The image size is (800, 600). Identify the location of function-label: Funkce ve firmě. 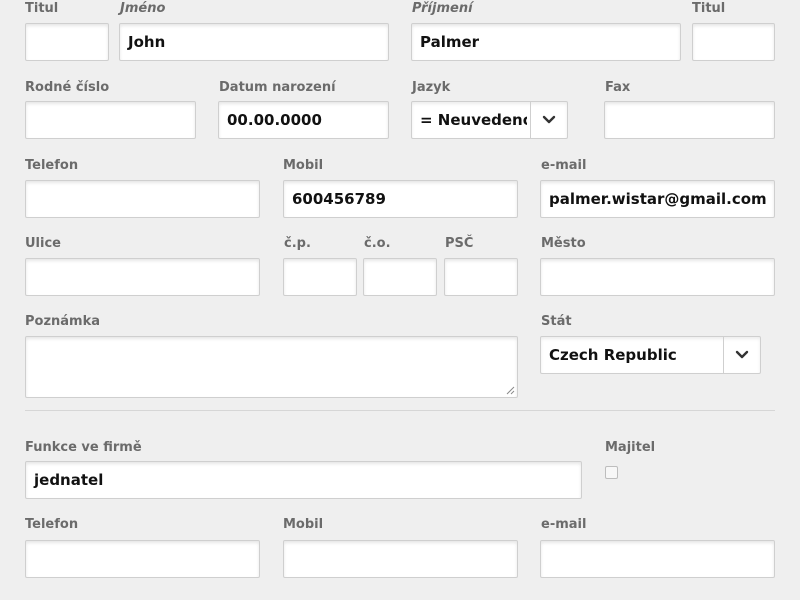
(83, 447).